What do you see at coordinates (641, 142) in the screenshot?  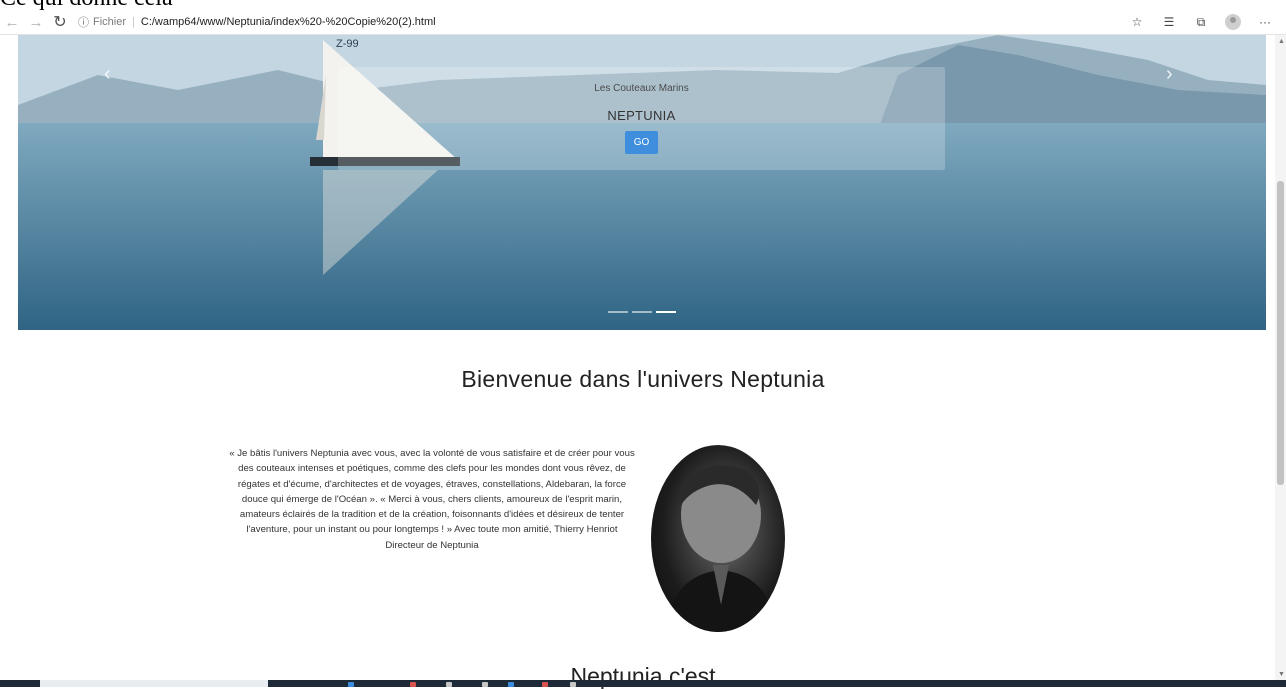 I see `go-button: GO` at bounding box center [641, 142].